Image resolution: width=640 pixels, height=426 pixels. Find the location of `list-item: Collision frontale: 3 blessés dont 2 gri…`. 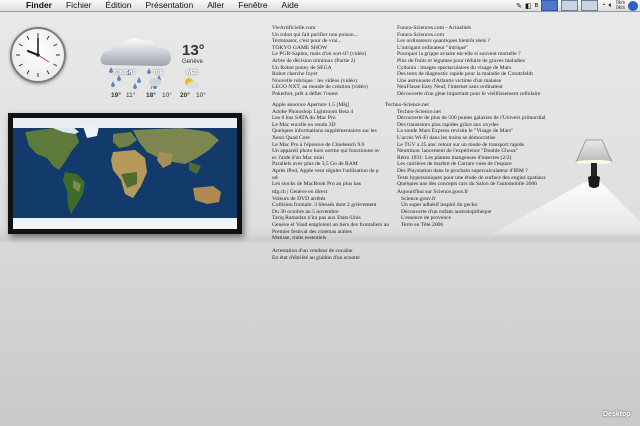

list-item: Collision frontale: 3 blessés dont 2 gri… is located at coordinates (330, 205).